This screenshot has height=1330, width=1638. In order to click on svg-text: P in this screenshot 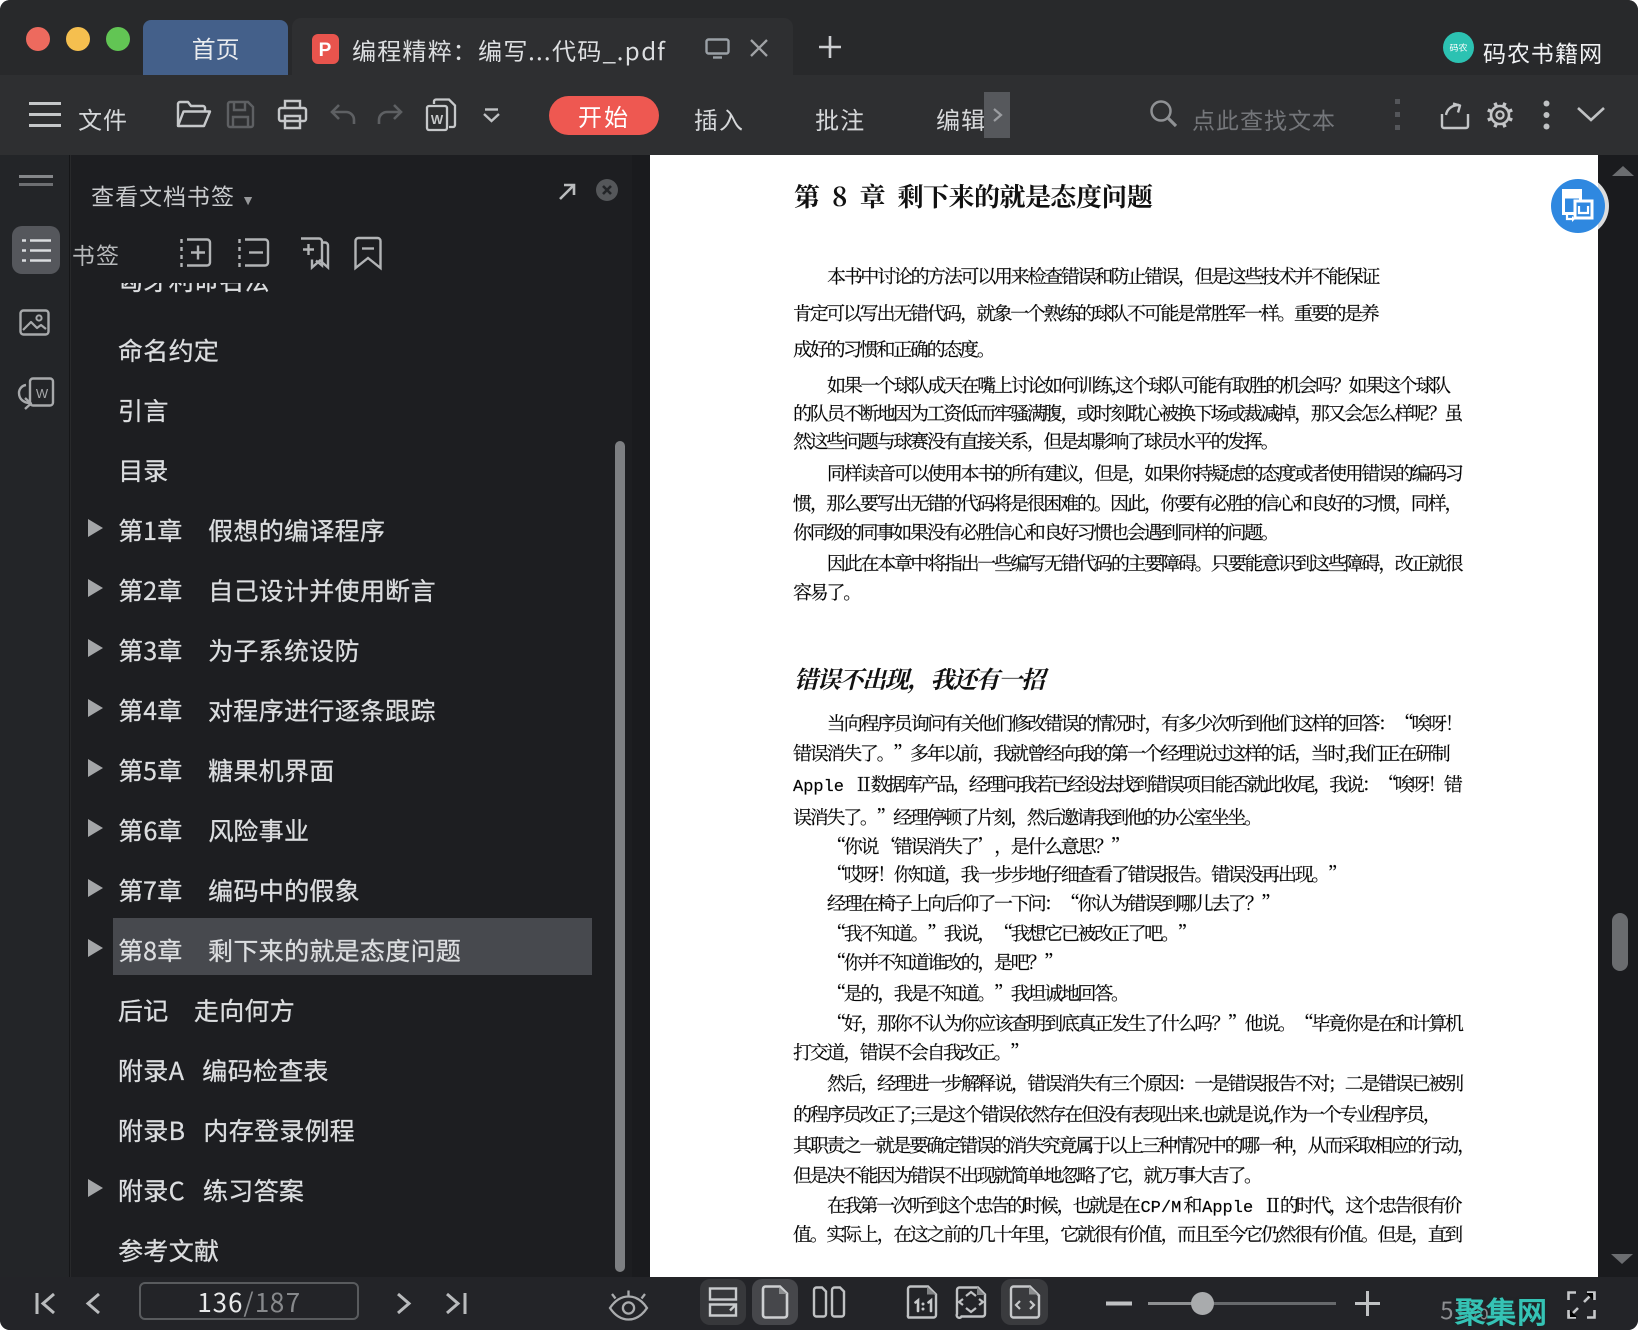, I will do `click(326, 50)`.